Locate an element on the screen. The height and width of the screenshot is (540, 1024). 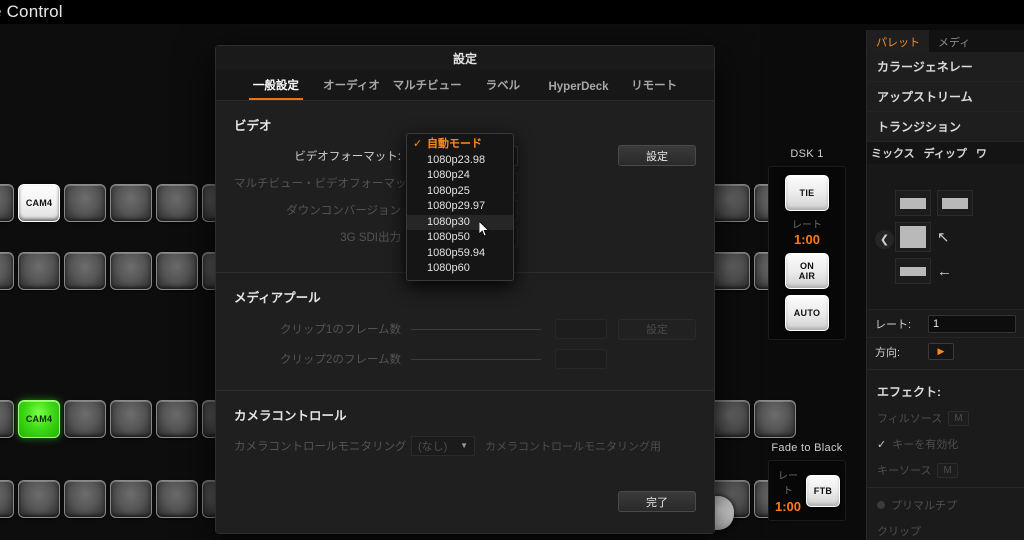
video-set-button: 設定 is located at coordinates (657, 155).